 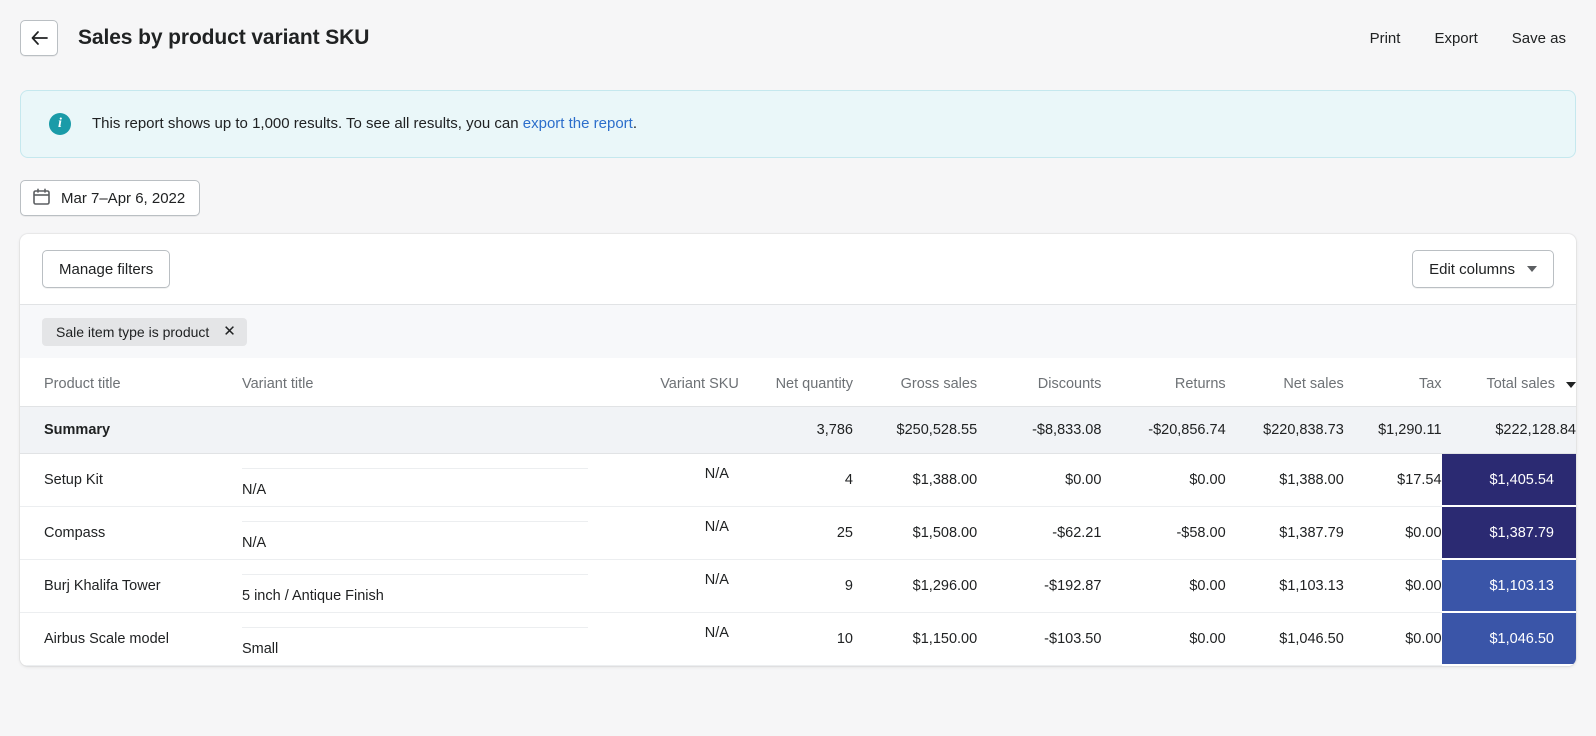 I want to click on summary-gross-sales: $250,528.55, so click(x=915, y=430).